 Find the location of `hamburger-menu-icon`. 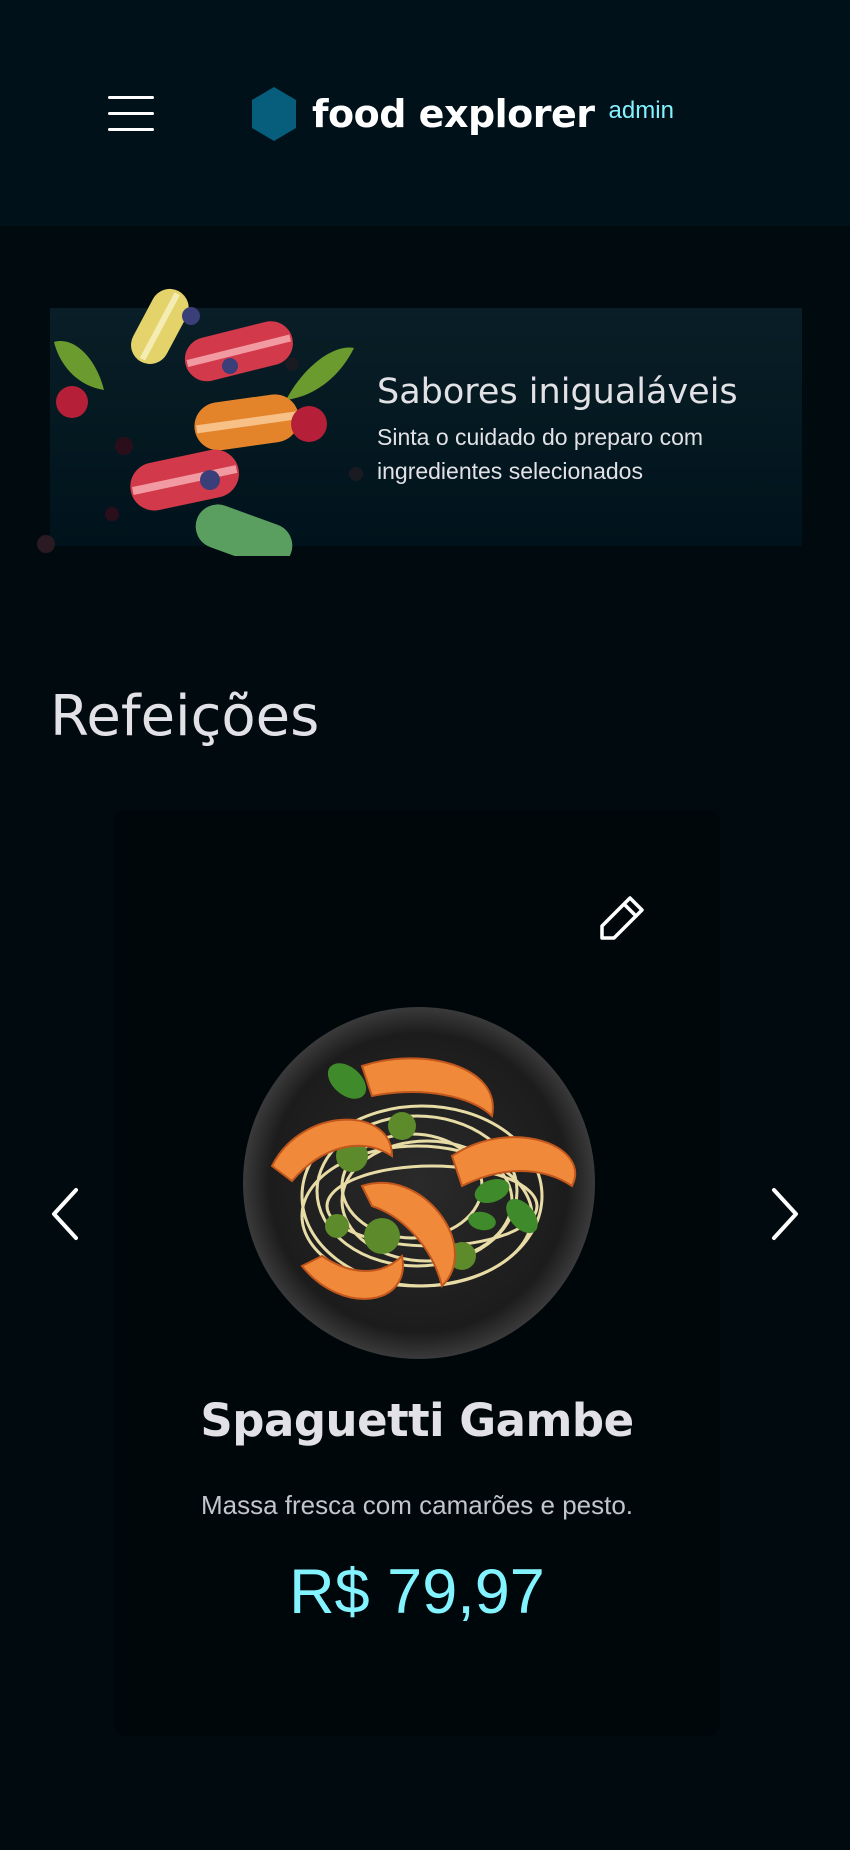

hamburger-menu-icon is located at coordinates (130, 114).